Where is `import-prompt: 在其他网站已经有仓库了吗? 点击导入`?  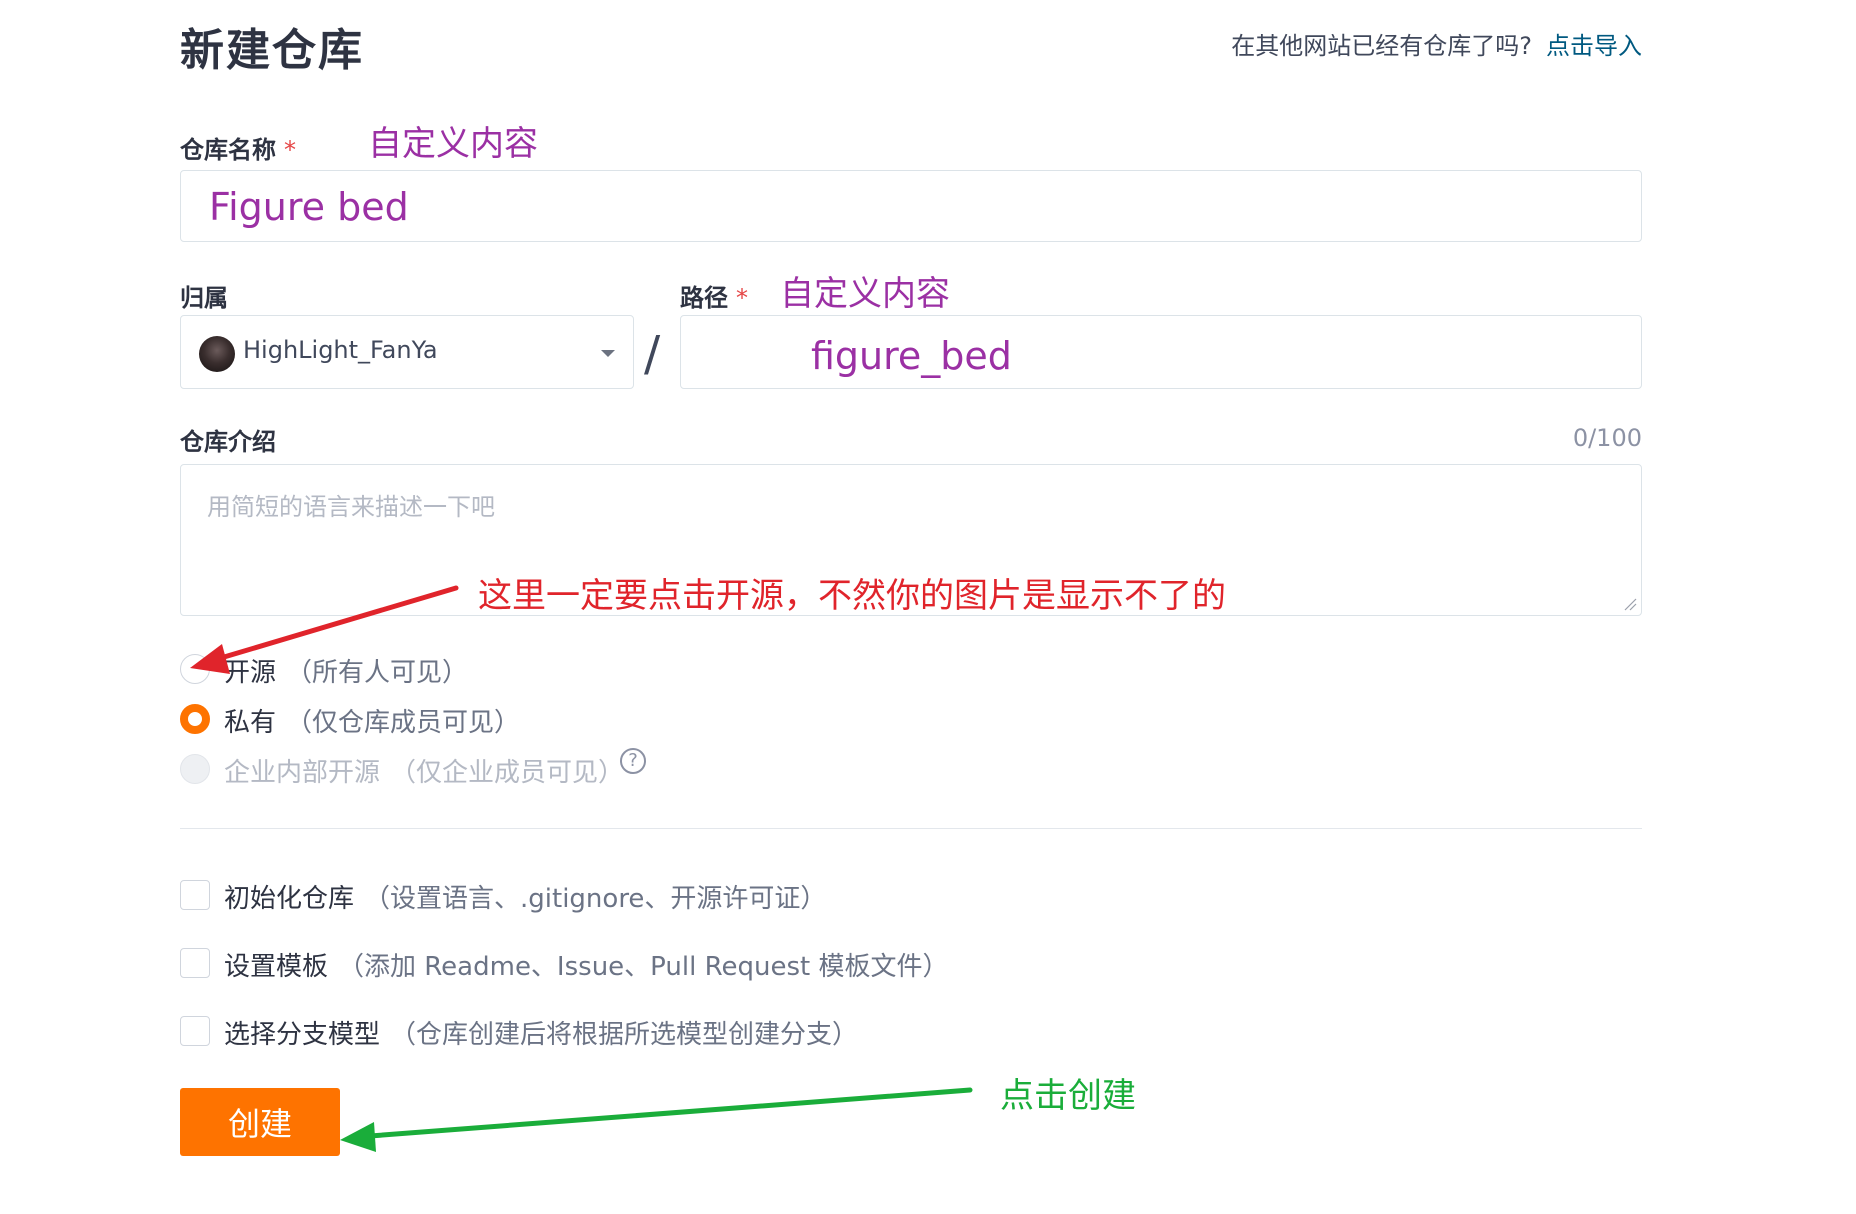
import-prompt: 在其他网站已经有仓库了吗? 点击导入 is located at coordinates (1436, 43).